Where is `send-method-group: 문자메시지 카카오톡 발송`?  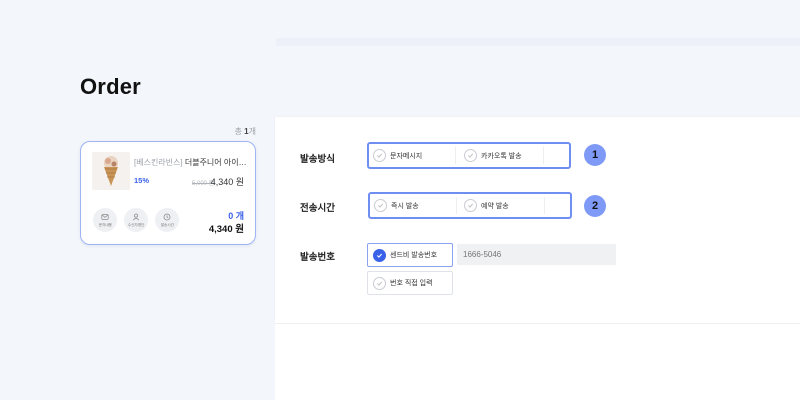 send-method-group: 문자메시지 카카오톡 발송 is located at coordinates (469, 155).